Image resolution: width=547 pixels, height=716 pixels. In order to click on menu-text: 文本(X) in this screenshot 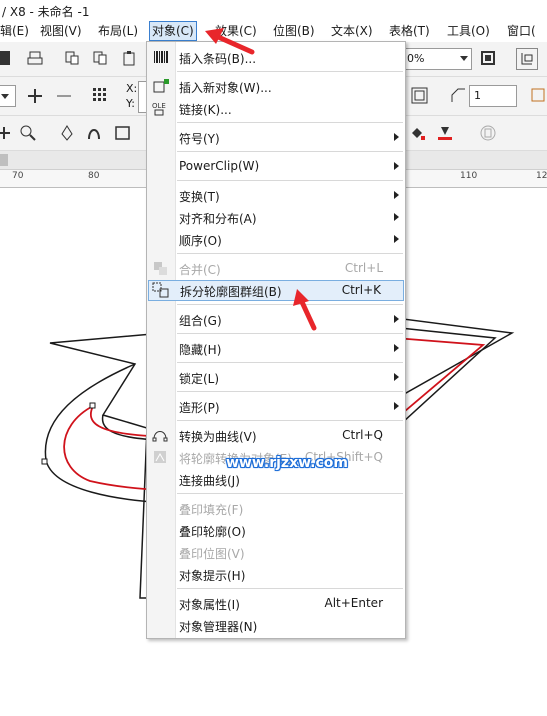, I will do `click(352, 31)`.